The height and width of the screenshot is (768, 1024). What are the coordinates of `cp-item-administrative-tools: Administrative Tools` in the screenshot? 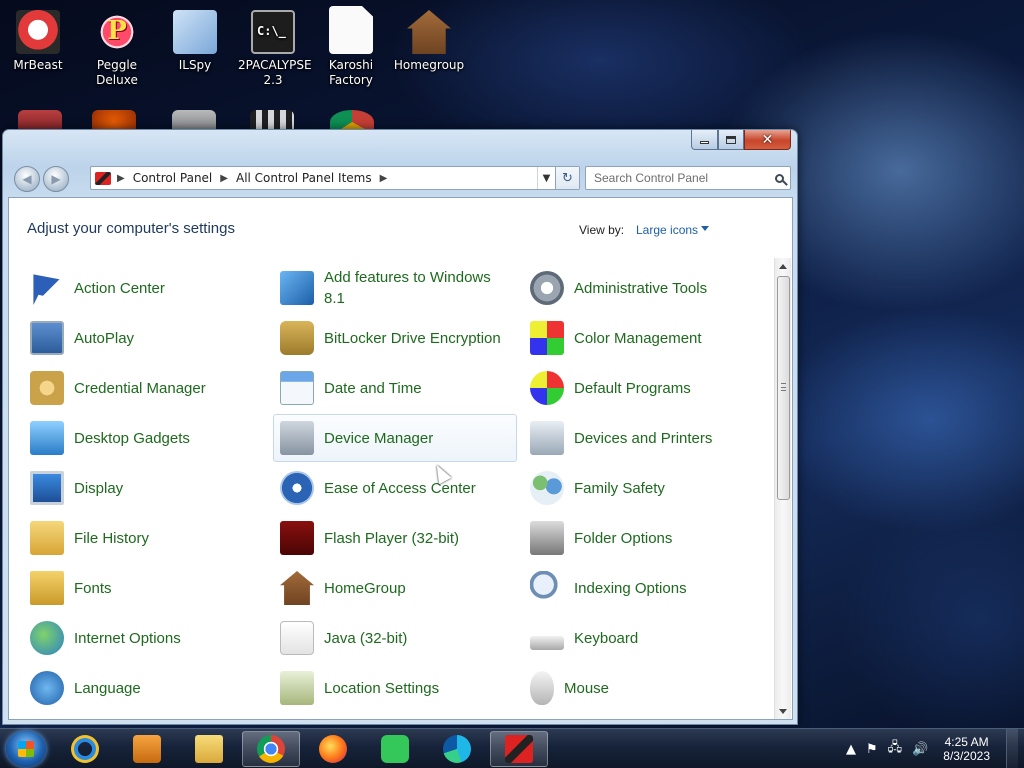 It's located at (645, 288).